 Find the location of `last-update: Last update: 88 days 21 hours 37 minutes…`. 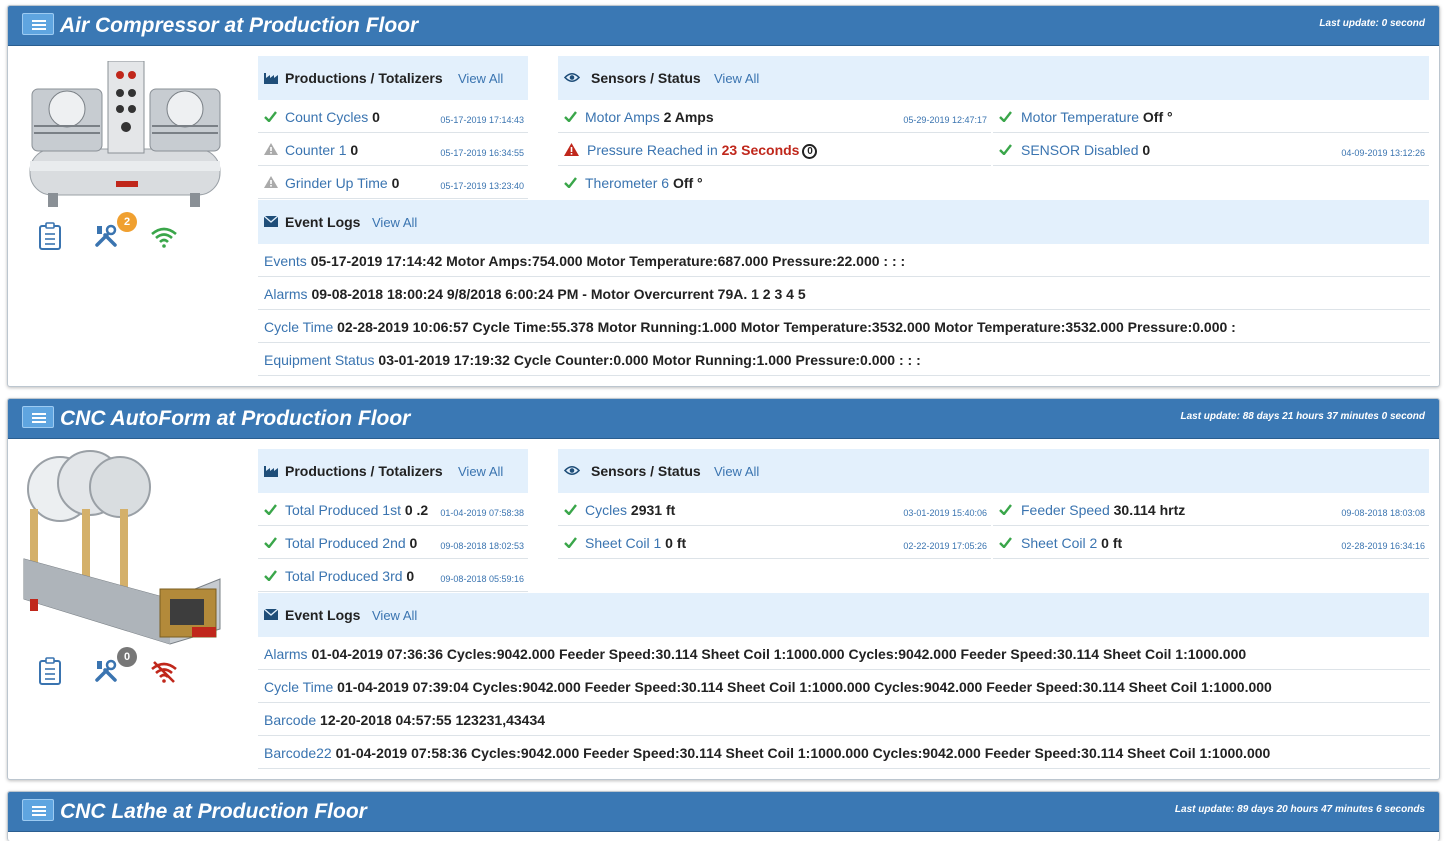

last-update: Last update: 88 days 21 hours 37 minutes… is located at coordinates (1302, 416).